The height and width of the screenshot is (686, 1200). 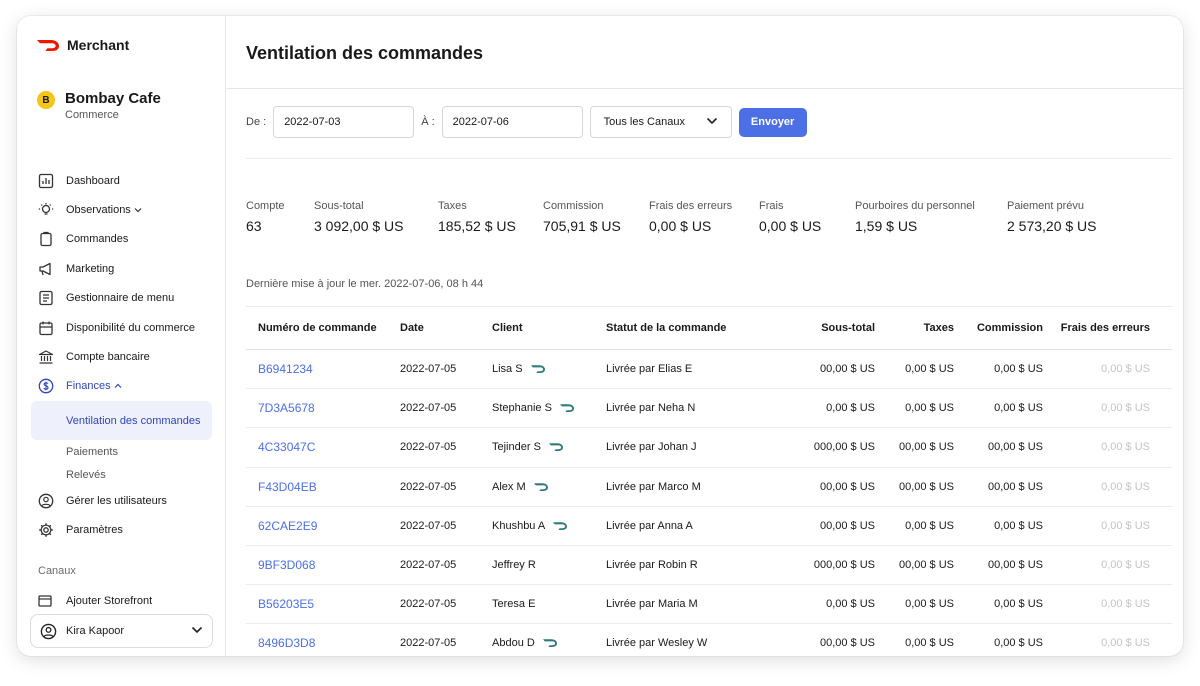 What do you see at coordinates (121, 180) in the screenshot?
I see `sidebar-item-dashboard: Dashboard` at bounding box center [121, 180].